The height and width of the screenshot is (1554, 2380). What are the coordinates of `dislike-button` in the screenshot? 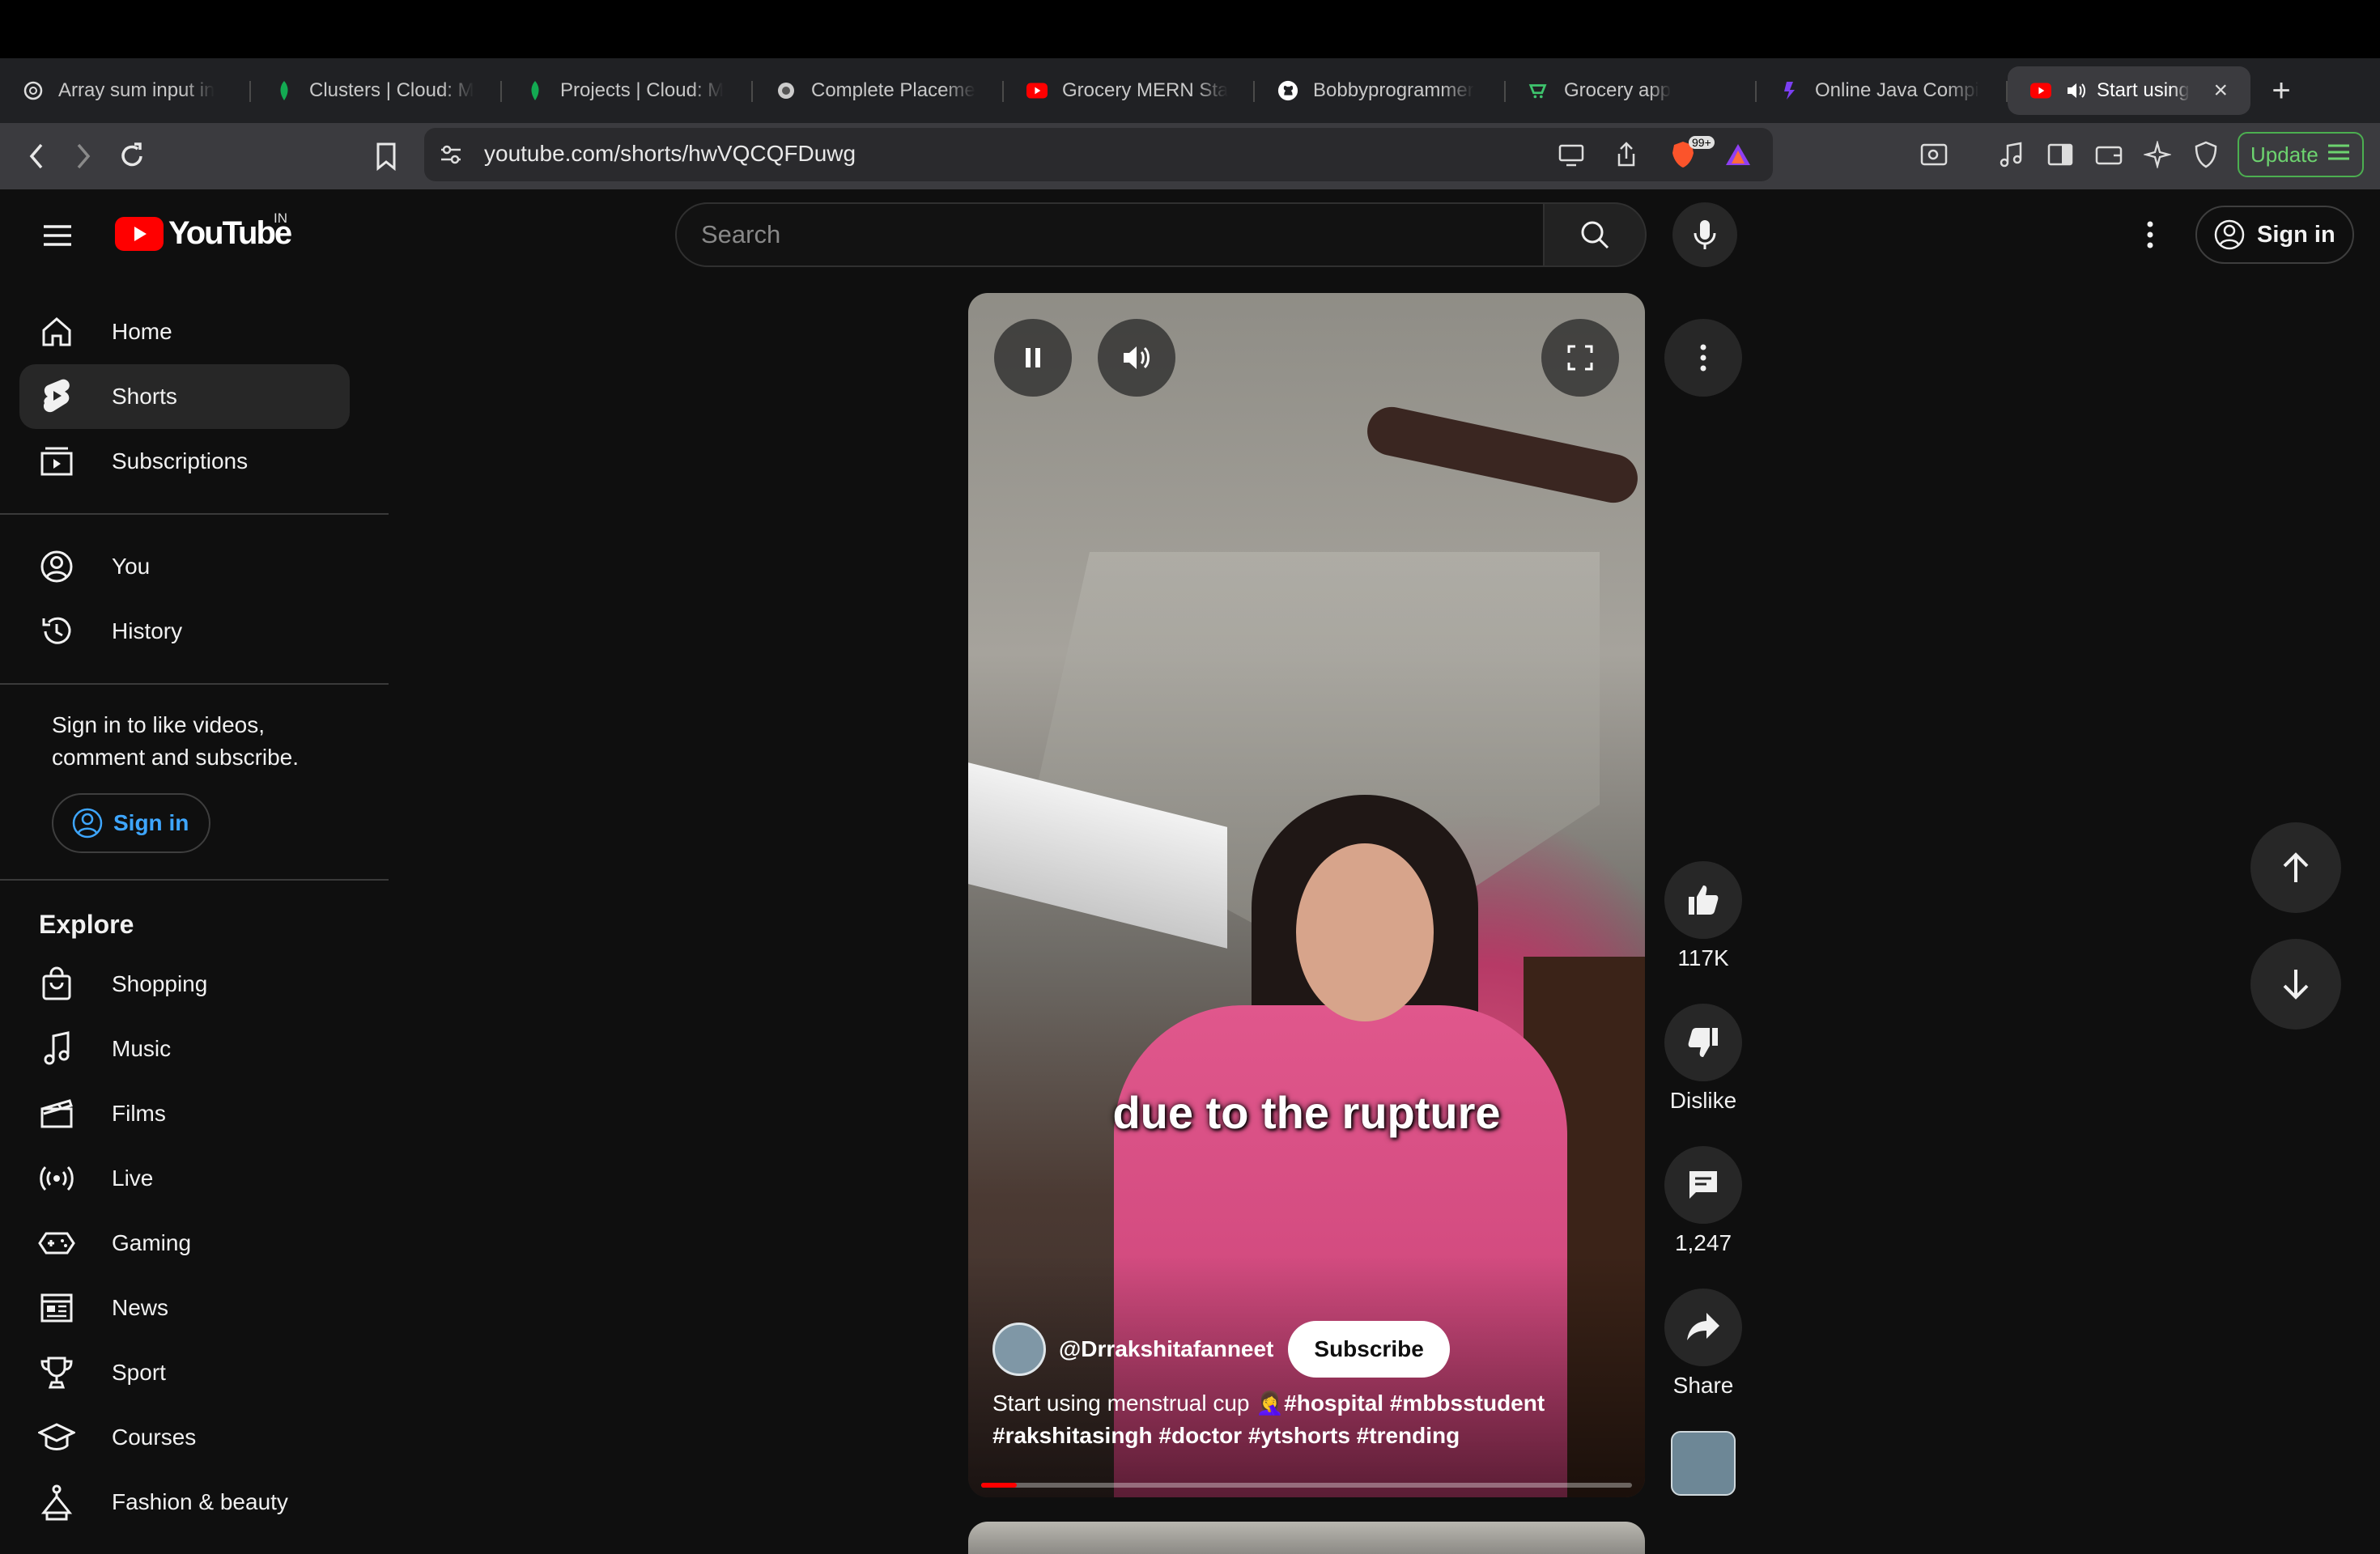 It's located at (1703, 1042).